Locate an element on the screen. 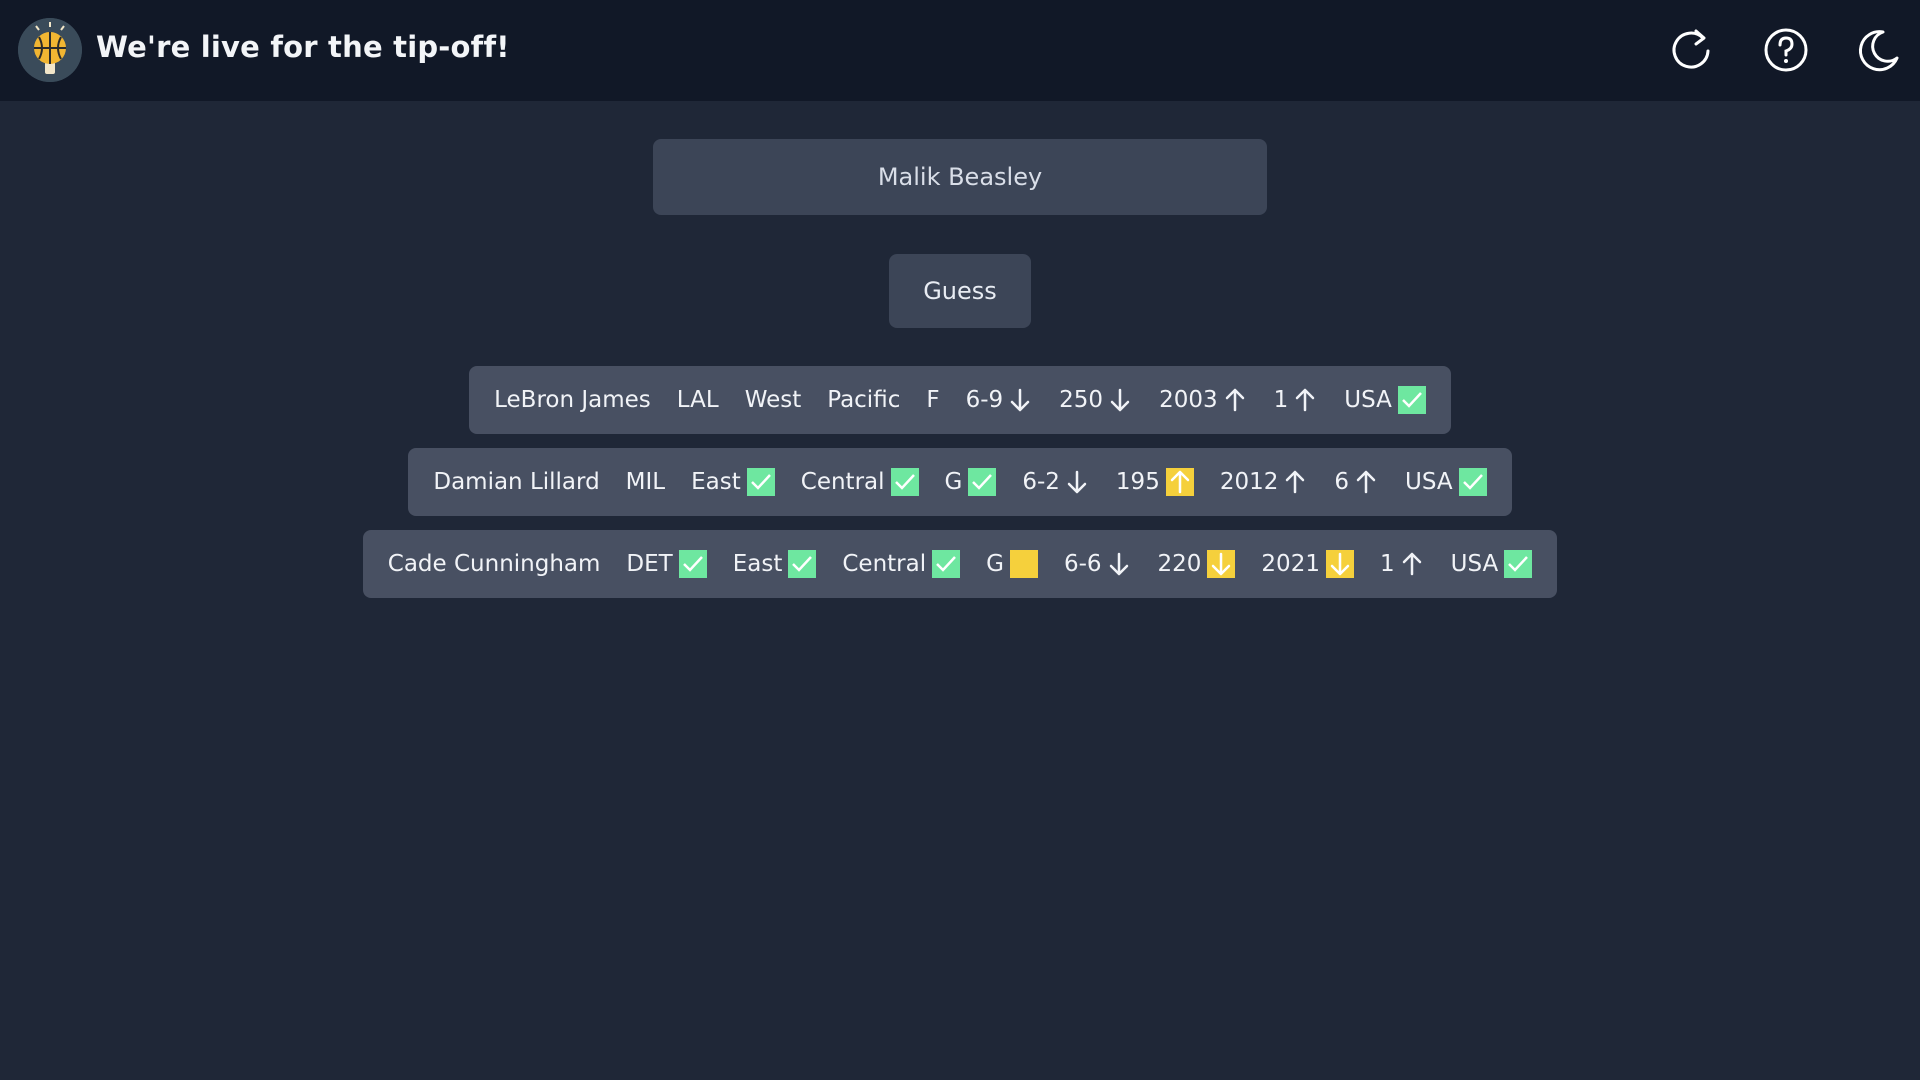 The width and height of the screenshot is (1920, 1080). attribute-cell: 250 is located at coordinates (1096, 400).